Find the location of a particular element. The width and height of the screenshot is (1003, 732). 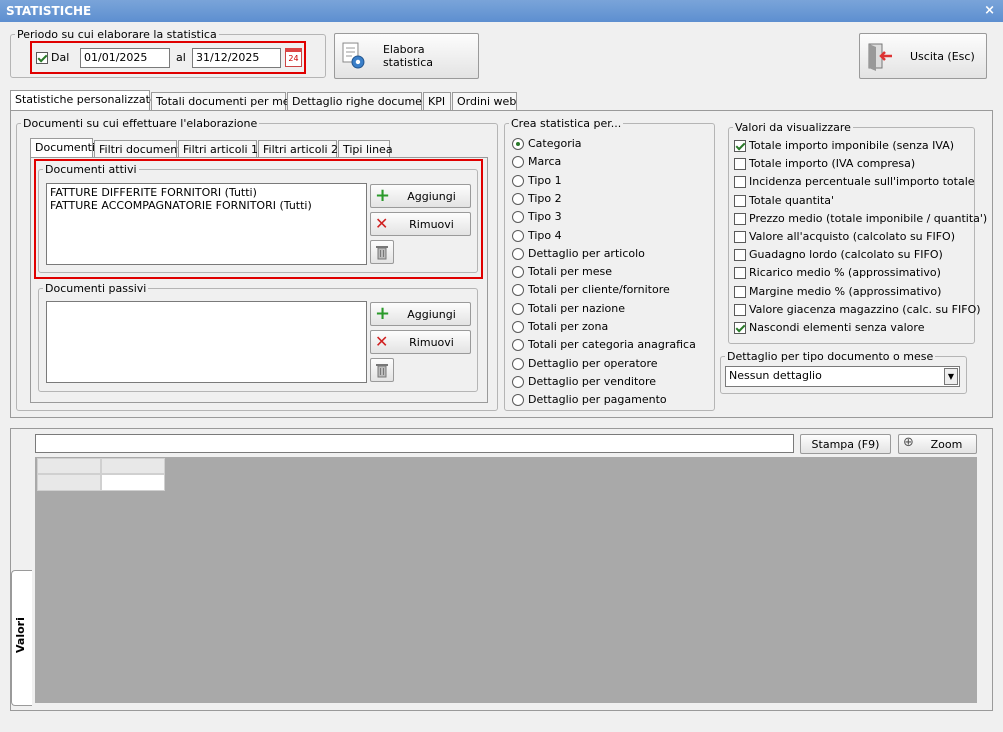

crea-option-radio: Totali per categoria anagrafica is located at coordinates (604, 345).